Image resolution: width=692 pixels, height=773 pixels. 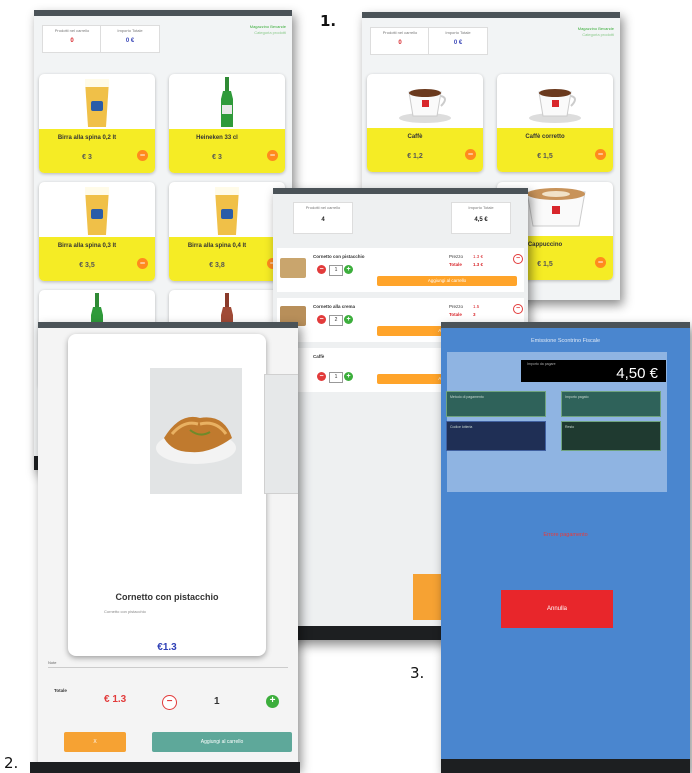 What do you see at coordinates (611, 404) in the screenshot?
I see `amount-paid-field: Importo pagato` at bounding box center [611, 404].